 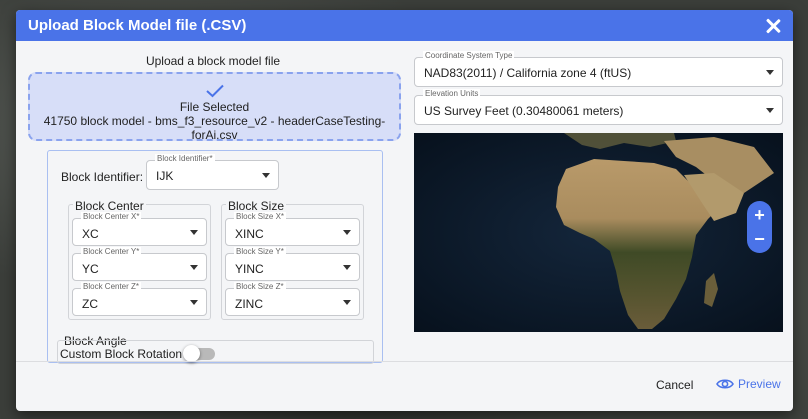 I want to click on block-size-x-label: Block Size X*, so click(x=260, y=217).